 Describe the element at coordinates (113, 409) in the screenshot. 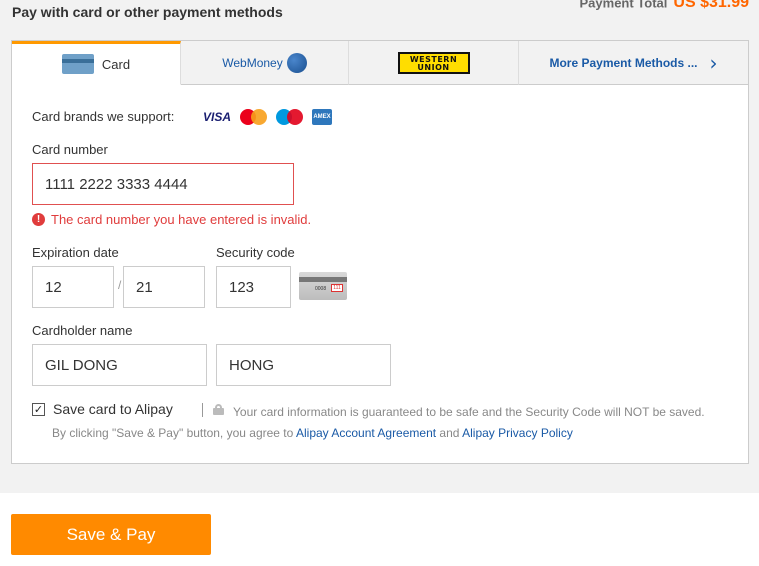

I see `save-card-label: Save card to Alipay` at that location.